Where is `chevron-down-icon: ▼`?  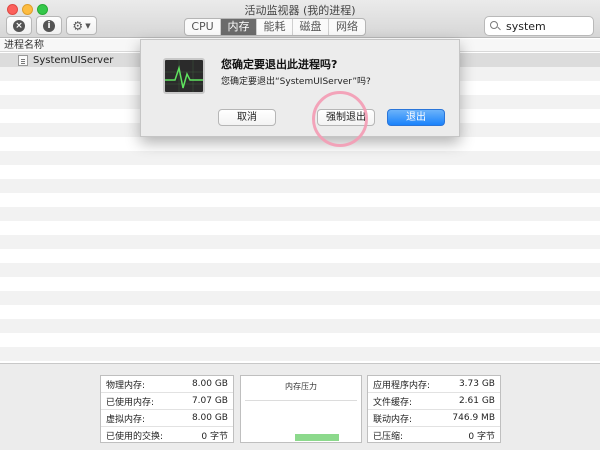 chevron-down-icon: ▼ is located at coordinates (88, 25).